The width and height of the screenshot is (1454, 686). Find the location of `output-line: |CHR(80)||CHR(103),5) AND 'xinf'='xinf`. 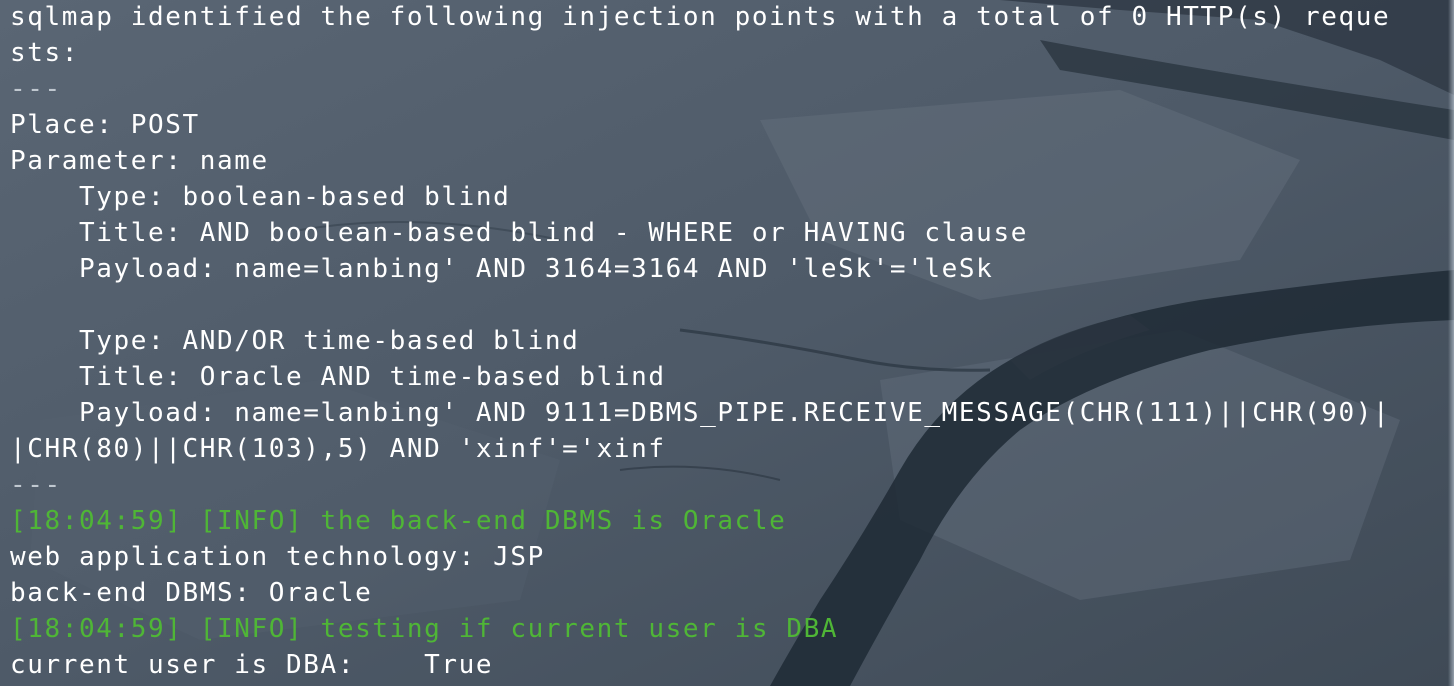

output-line: |CHR(80)||CHR(103),5) AND 'xinf'='xinf is located at coordinates (338, 449).